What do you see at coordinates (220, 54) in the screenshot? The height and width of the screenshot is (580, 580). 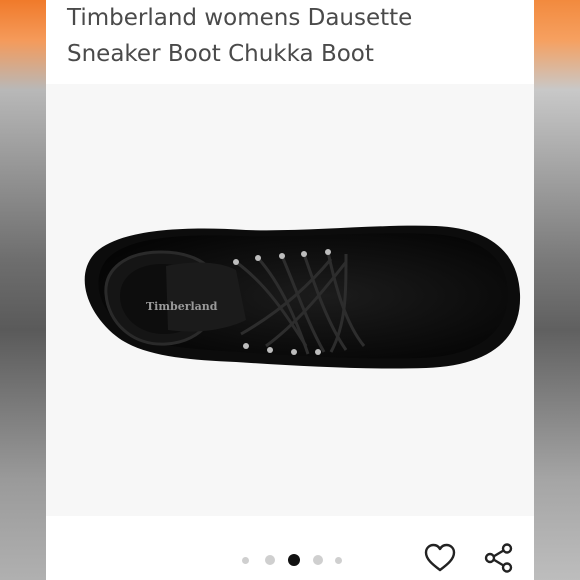 I see `product-title-line-2: Sneaker Boot Chukka Boot` at bounding box center [220, 54].